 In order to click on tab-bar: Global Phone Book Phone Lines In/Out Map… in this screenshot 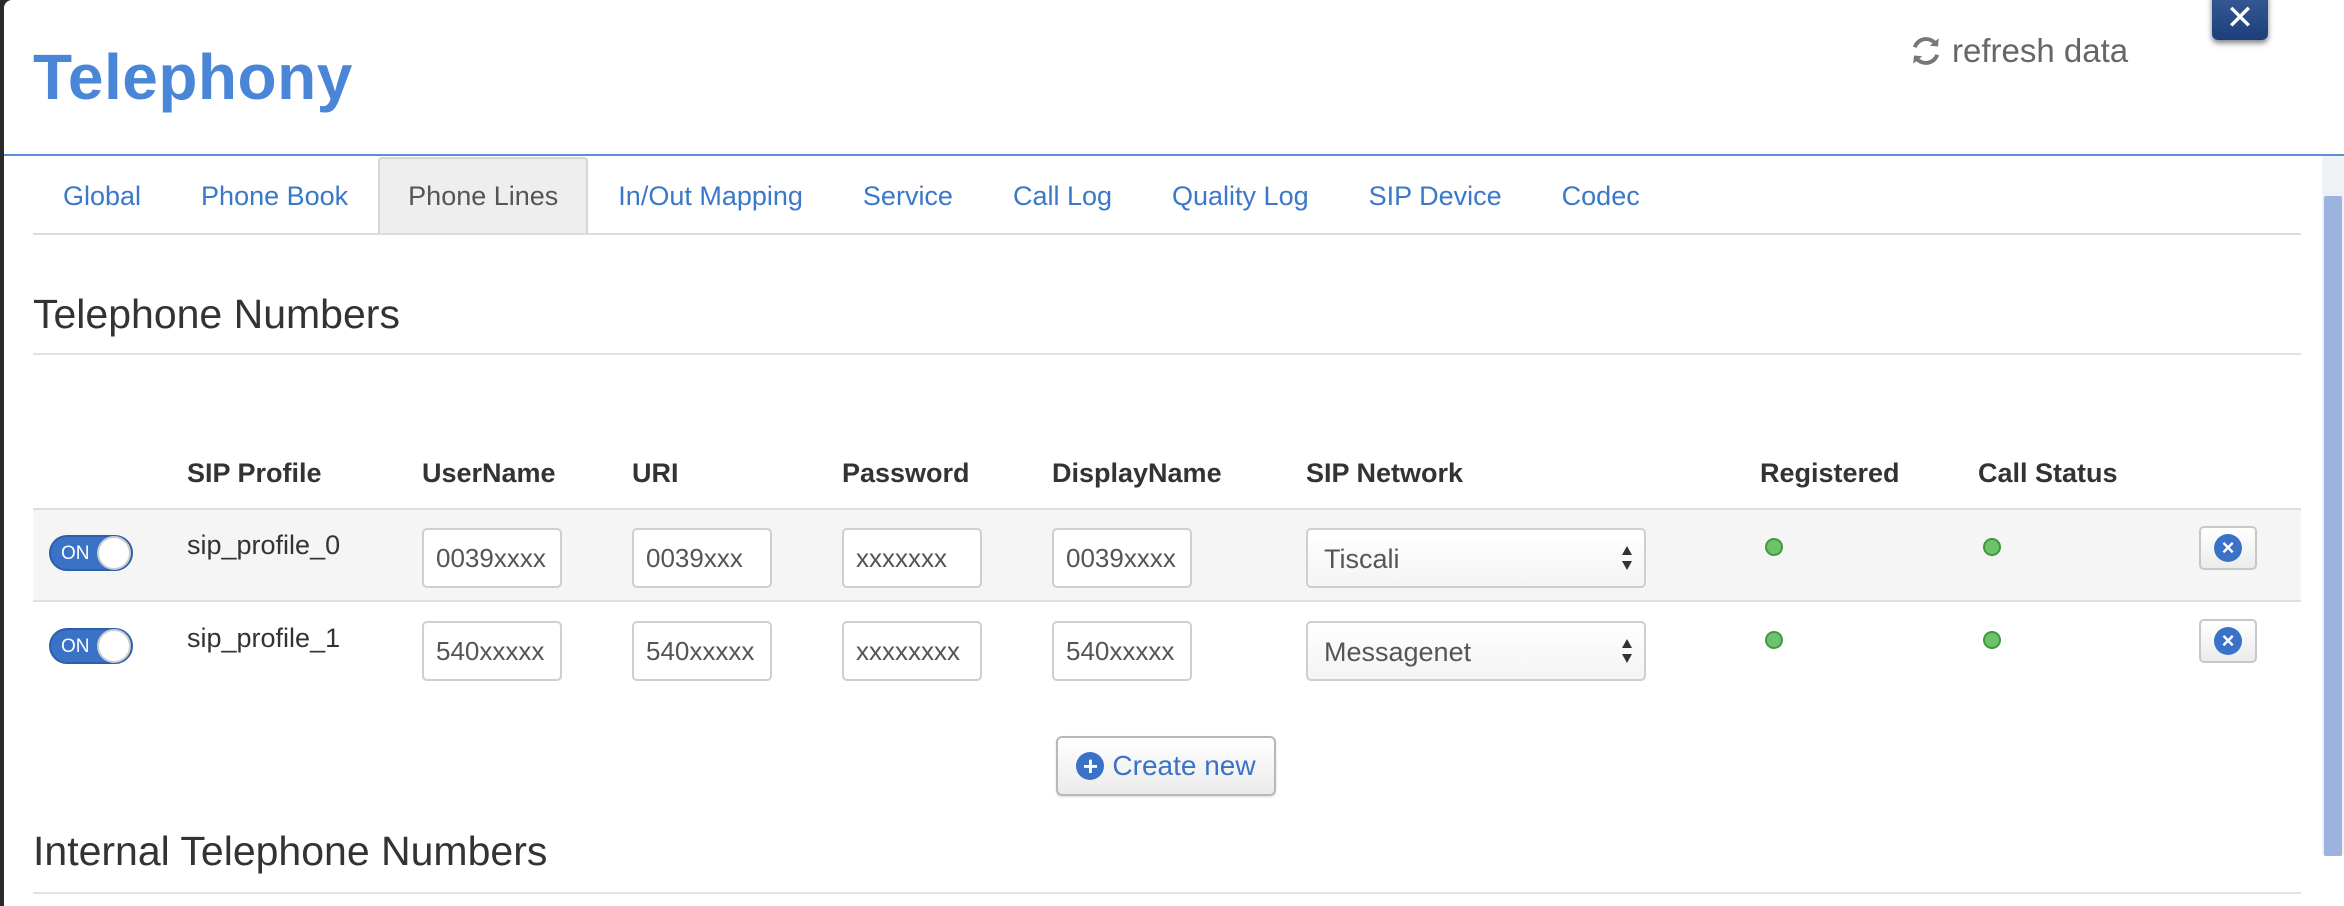, I will do `click(1167, 196)`.